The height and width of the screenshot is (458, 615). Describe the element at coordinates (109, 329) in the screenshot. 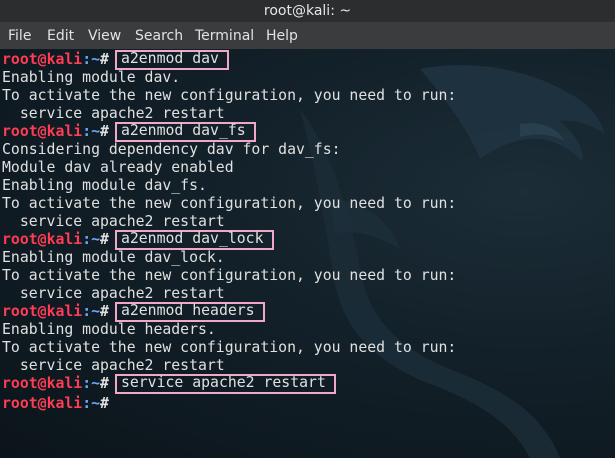

I see `output-text: Enabling module headers.` at that location.